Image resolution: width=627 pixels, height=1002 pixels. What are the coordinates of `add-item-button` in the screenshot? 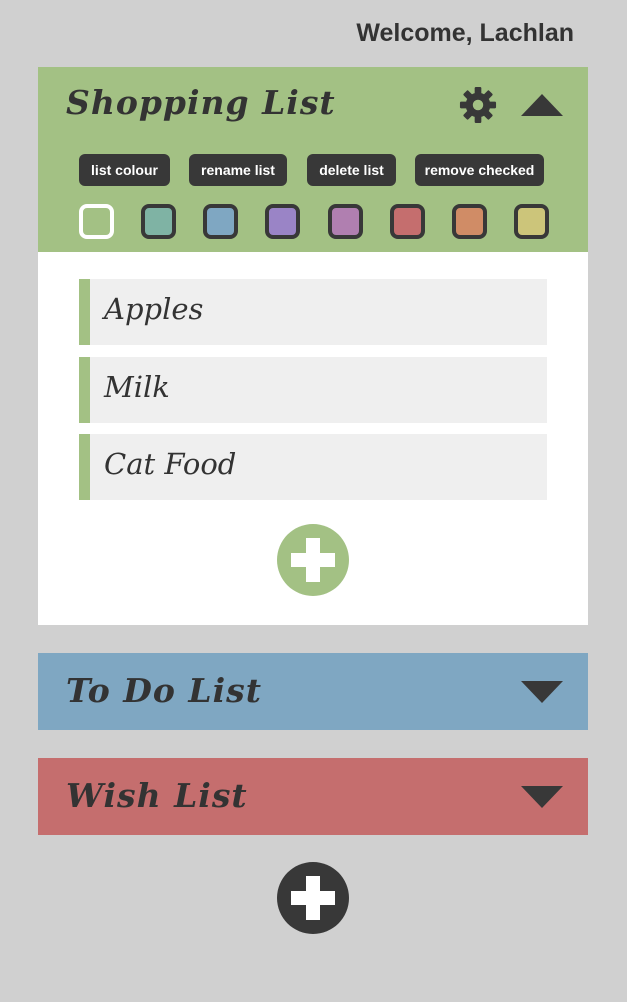 It's located at (313, 560).